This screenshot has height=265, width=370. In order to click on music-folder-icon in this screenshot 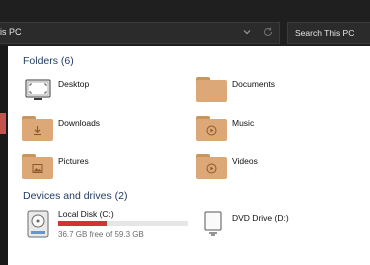, I will do `click(211, 128)`.